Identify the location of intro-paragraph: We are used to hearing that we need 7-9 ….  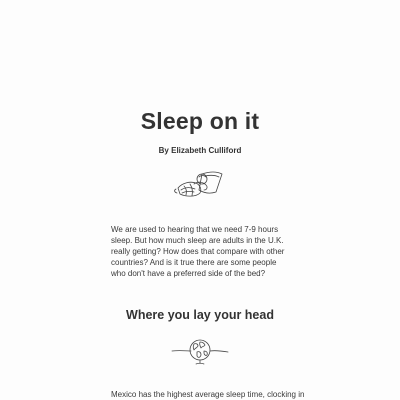
(198, 251).